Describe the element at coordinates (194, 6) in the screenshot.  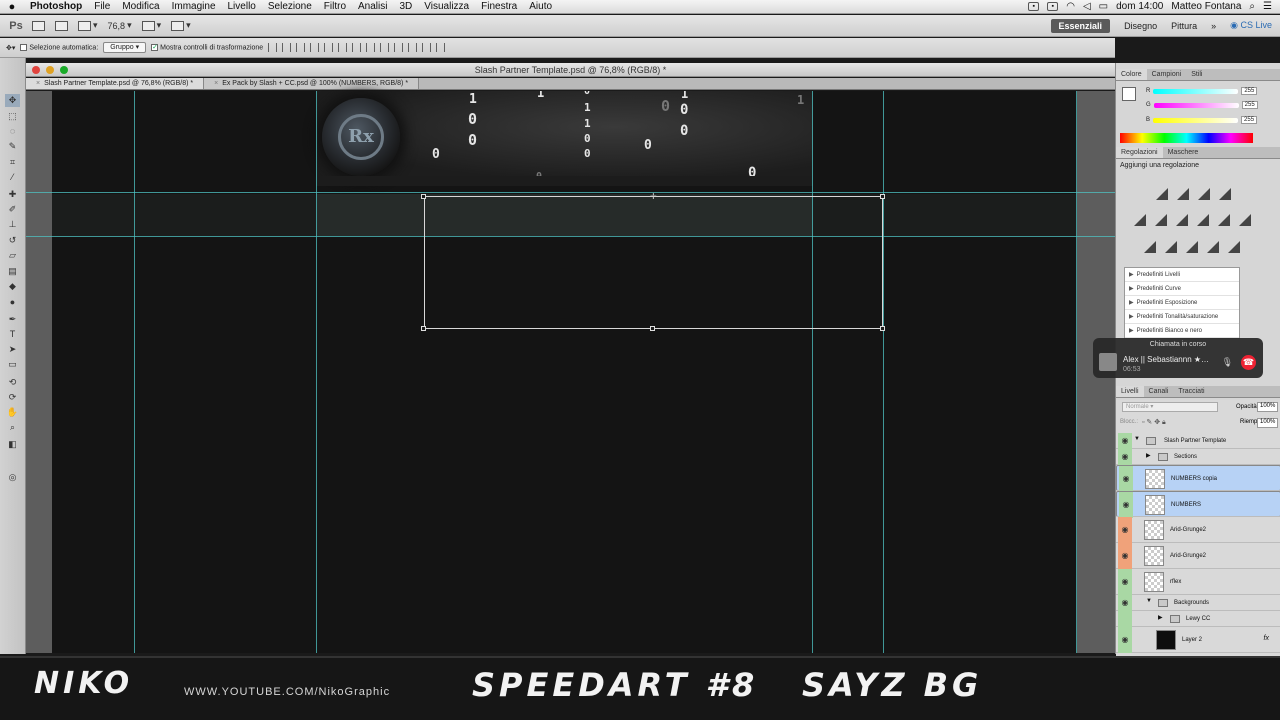
I see `menu-immagine: Immagine` at that location.